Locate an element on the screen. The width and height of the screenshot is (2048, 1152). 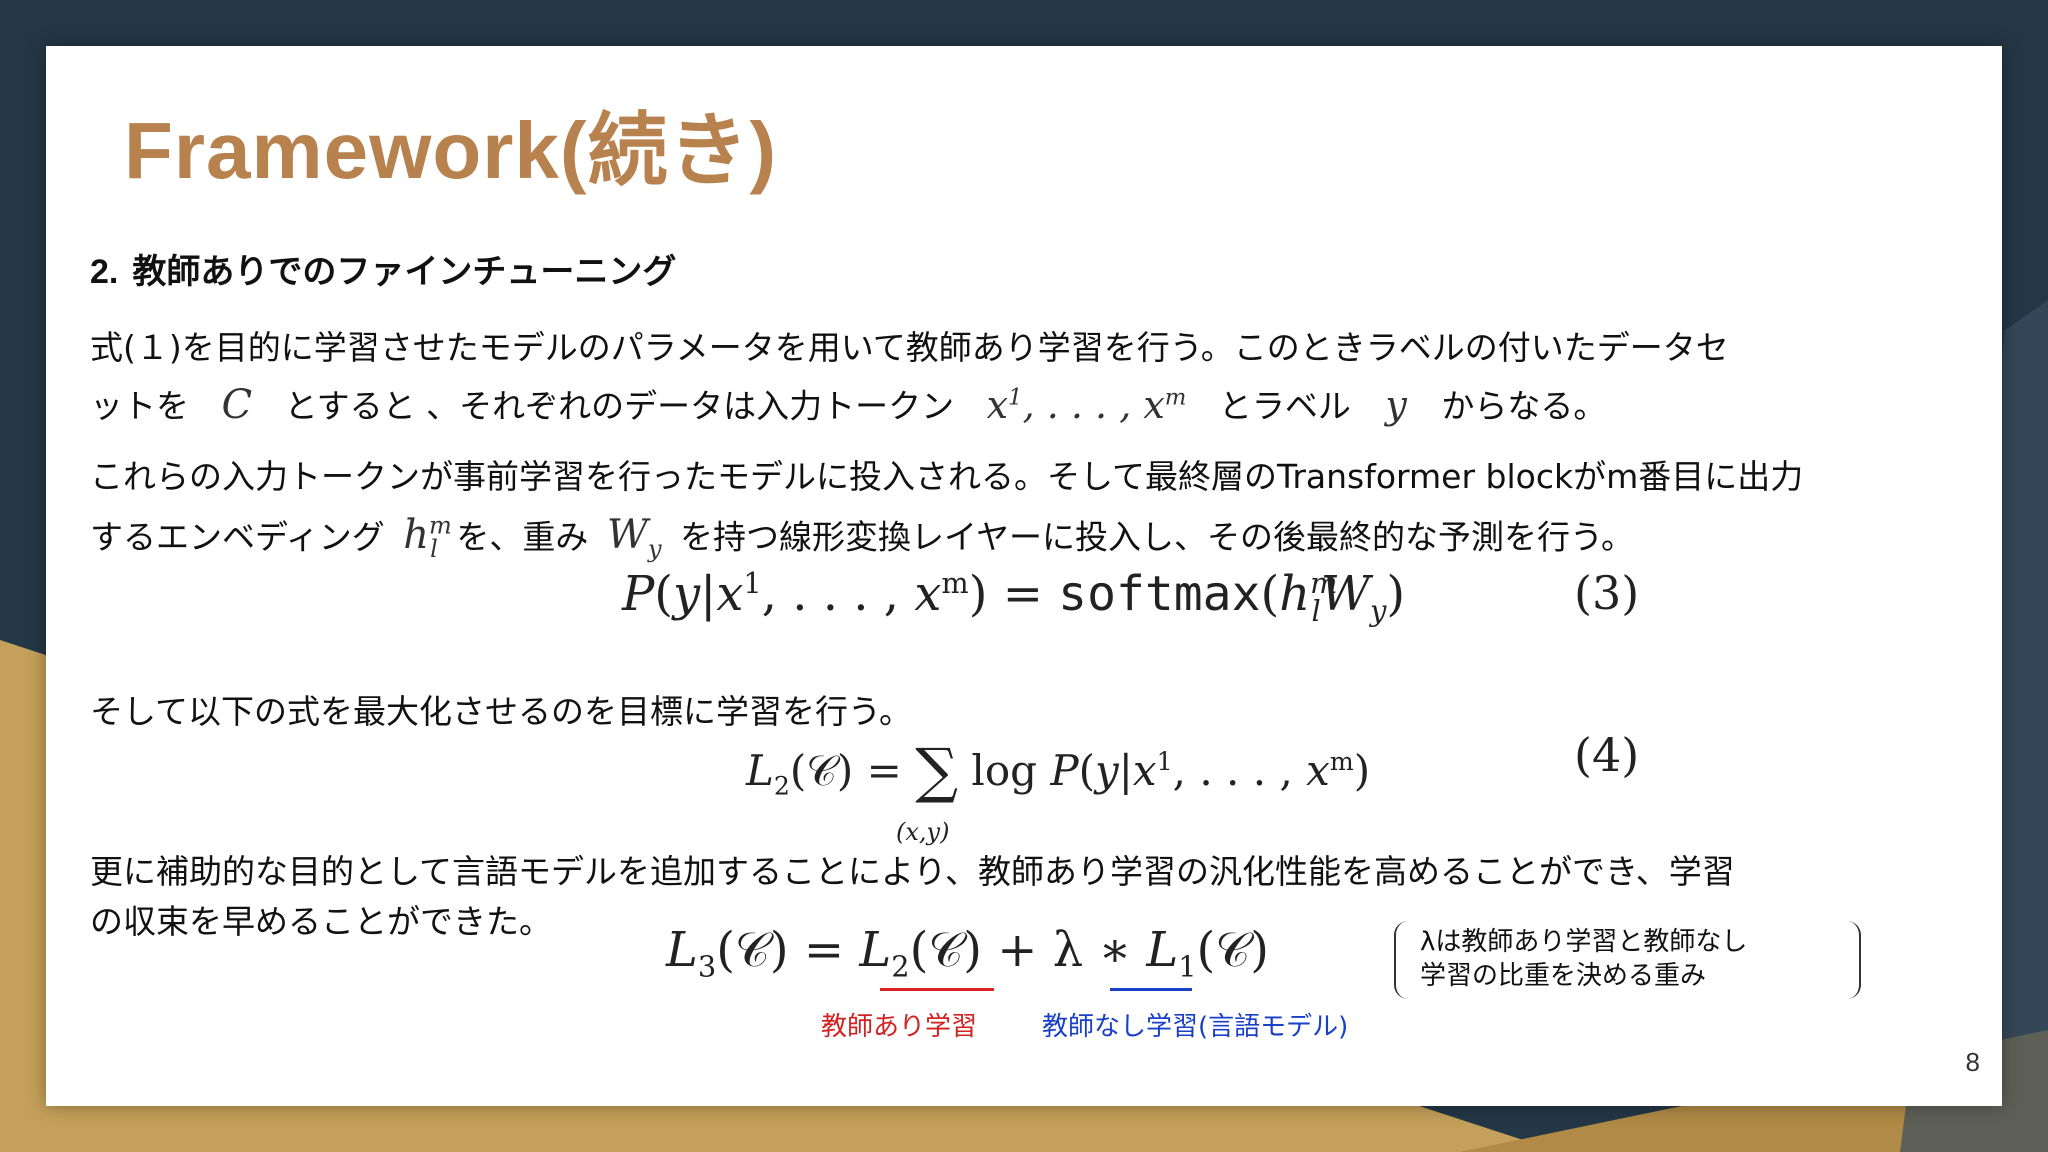
unsupervised-underline is located at coordinates (1151, 989).